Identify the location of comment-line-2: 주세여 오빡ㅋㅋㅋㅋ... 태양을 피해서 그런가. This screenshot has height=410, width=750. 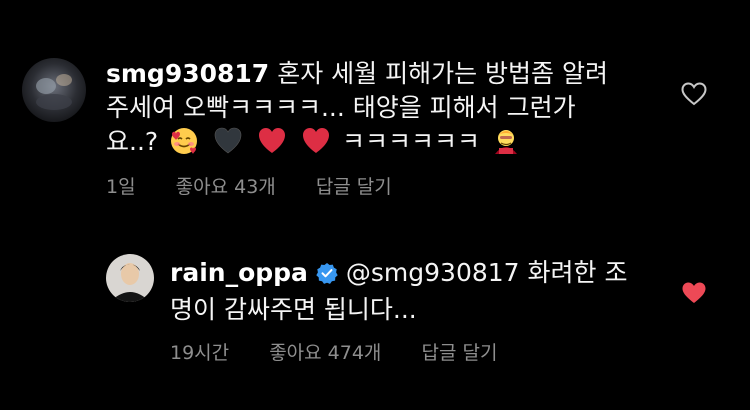
(341, 107).